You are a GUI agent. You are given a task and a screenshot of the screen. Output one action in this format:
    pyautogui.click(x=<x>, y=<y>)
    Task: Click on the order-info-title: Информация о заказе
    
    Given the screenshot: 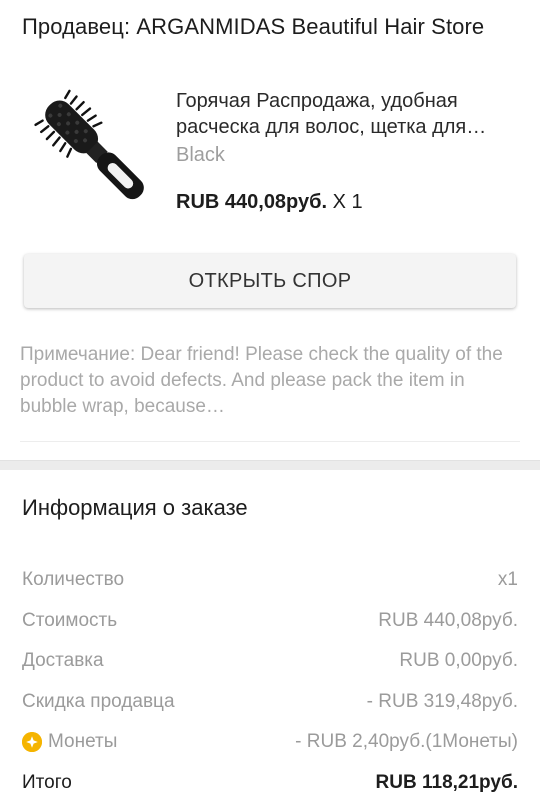 What is the action you would take?
    pyautogui.click(x=135, y=507)
    